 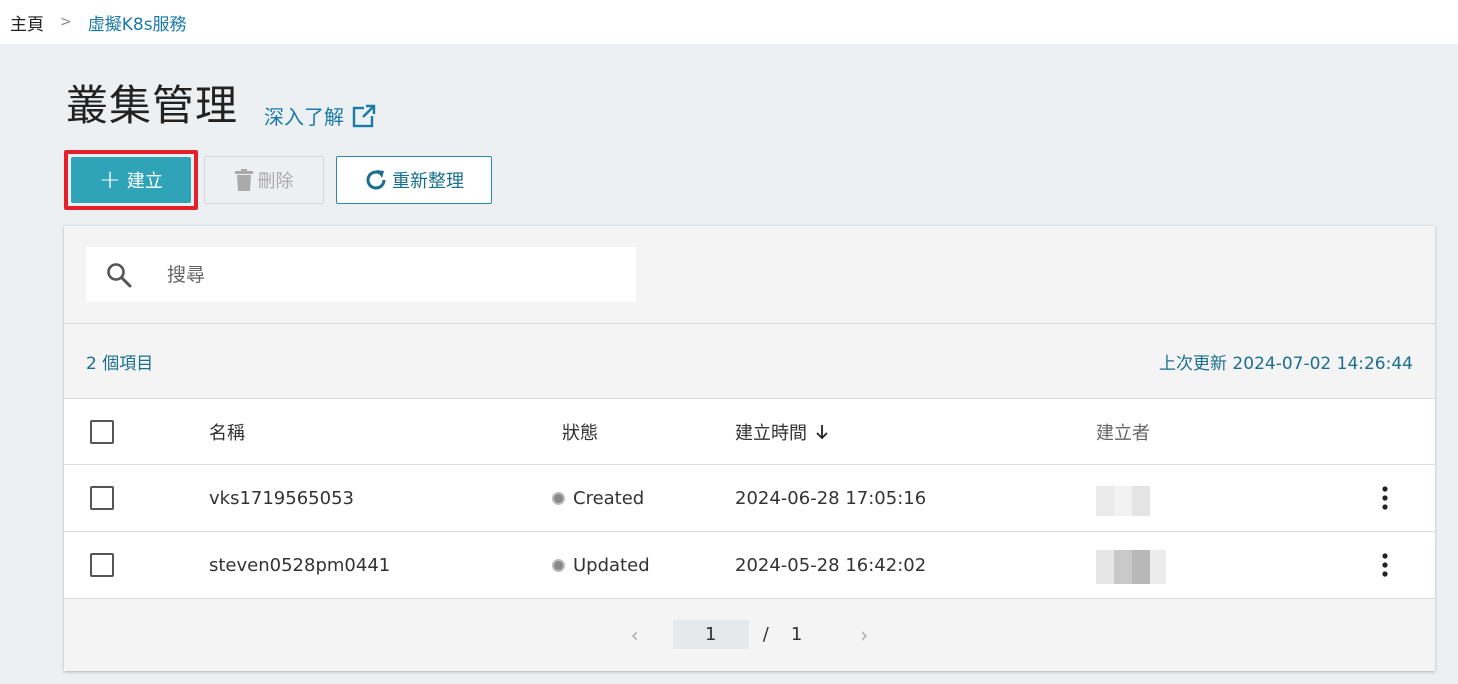 What do you see at coordinates (749, 275) in the screenshot?
I see `search-area` at bounding box center [749, 275].